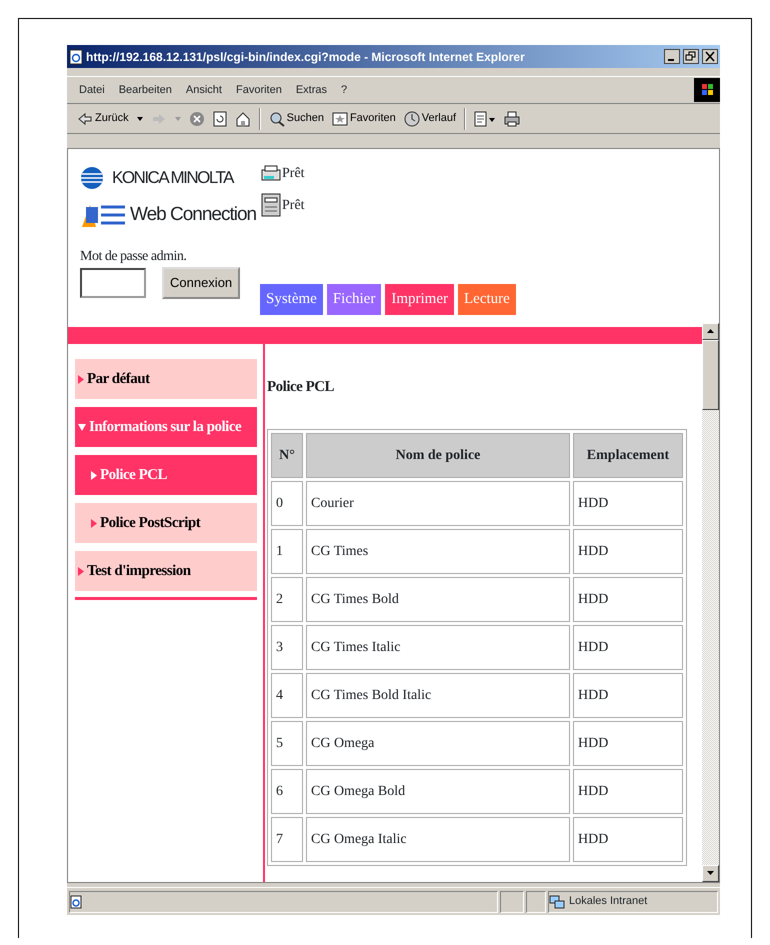  I want to click on table-cell: 3, so click(287, 647).